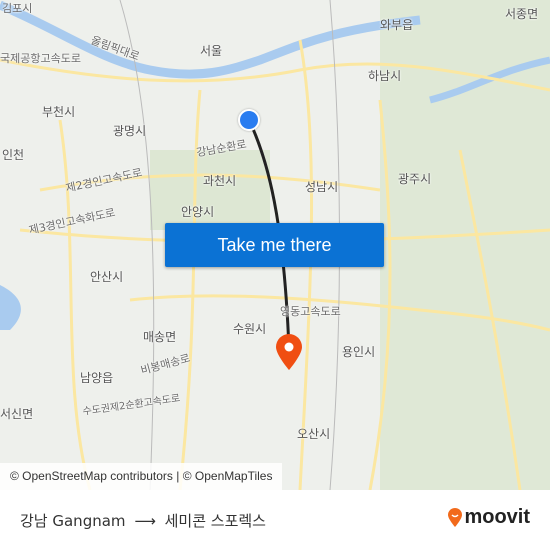 The width and height of the screenshot is (550, 550). I want to click on map-label: 광명시, so click(130, 131).